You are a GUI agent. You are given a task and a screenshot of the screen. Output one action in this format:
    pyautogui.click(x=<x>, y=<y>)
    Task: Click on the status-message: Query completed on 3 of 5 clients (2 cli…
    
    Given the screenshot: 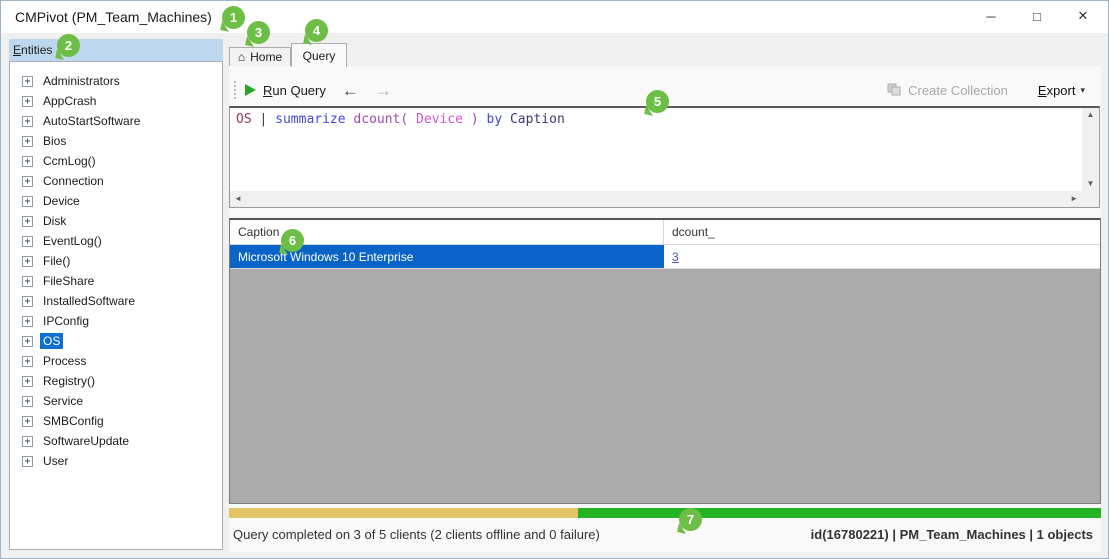 What is the action you would take?
    pyautogui.click(x=416, y=534)
    